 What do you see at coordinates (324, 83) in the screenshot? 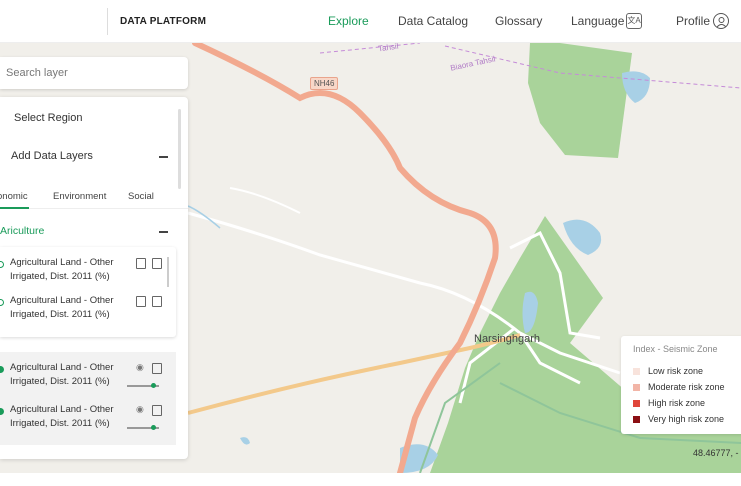
I see `highway-shield: NH46` at bounding box center [324, 83].